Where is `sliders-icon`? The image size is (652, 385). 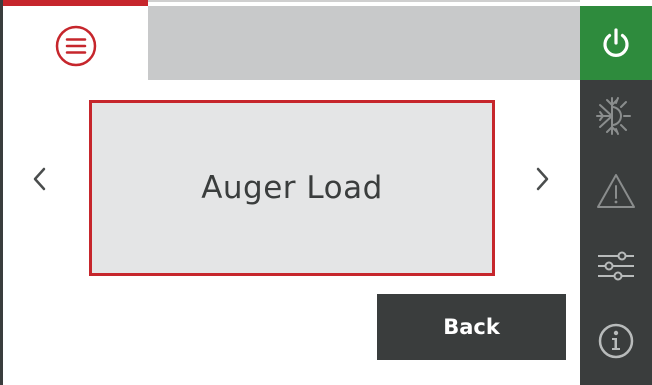
sliders-icon is located at coordinates (616, 266).